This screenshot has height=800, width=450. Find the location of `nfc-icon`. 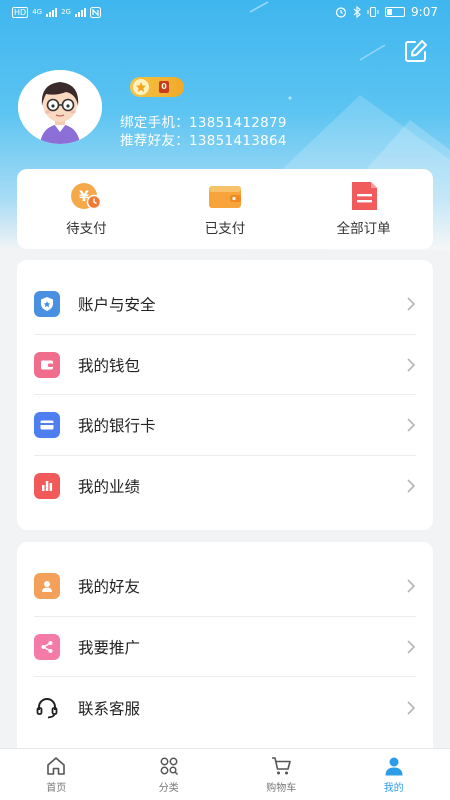

nfc-icon is located at coordinates (95, 12).